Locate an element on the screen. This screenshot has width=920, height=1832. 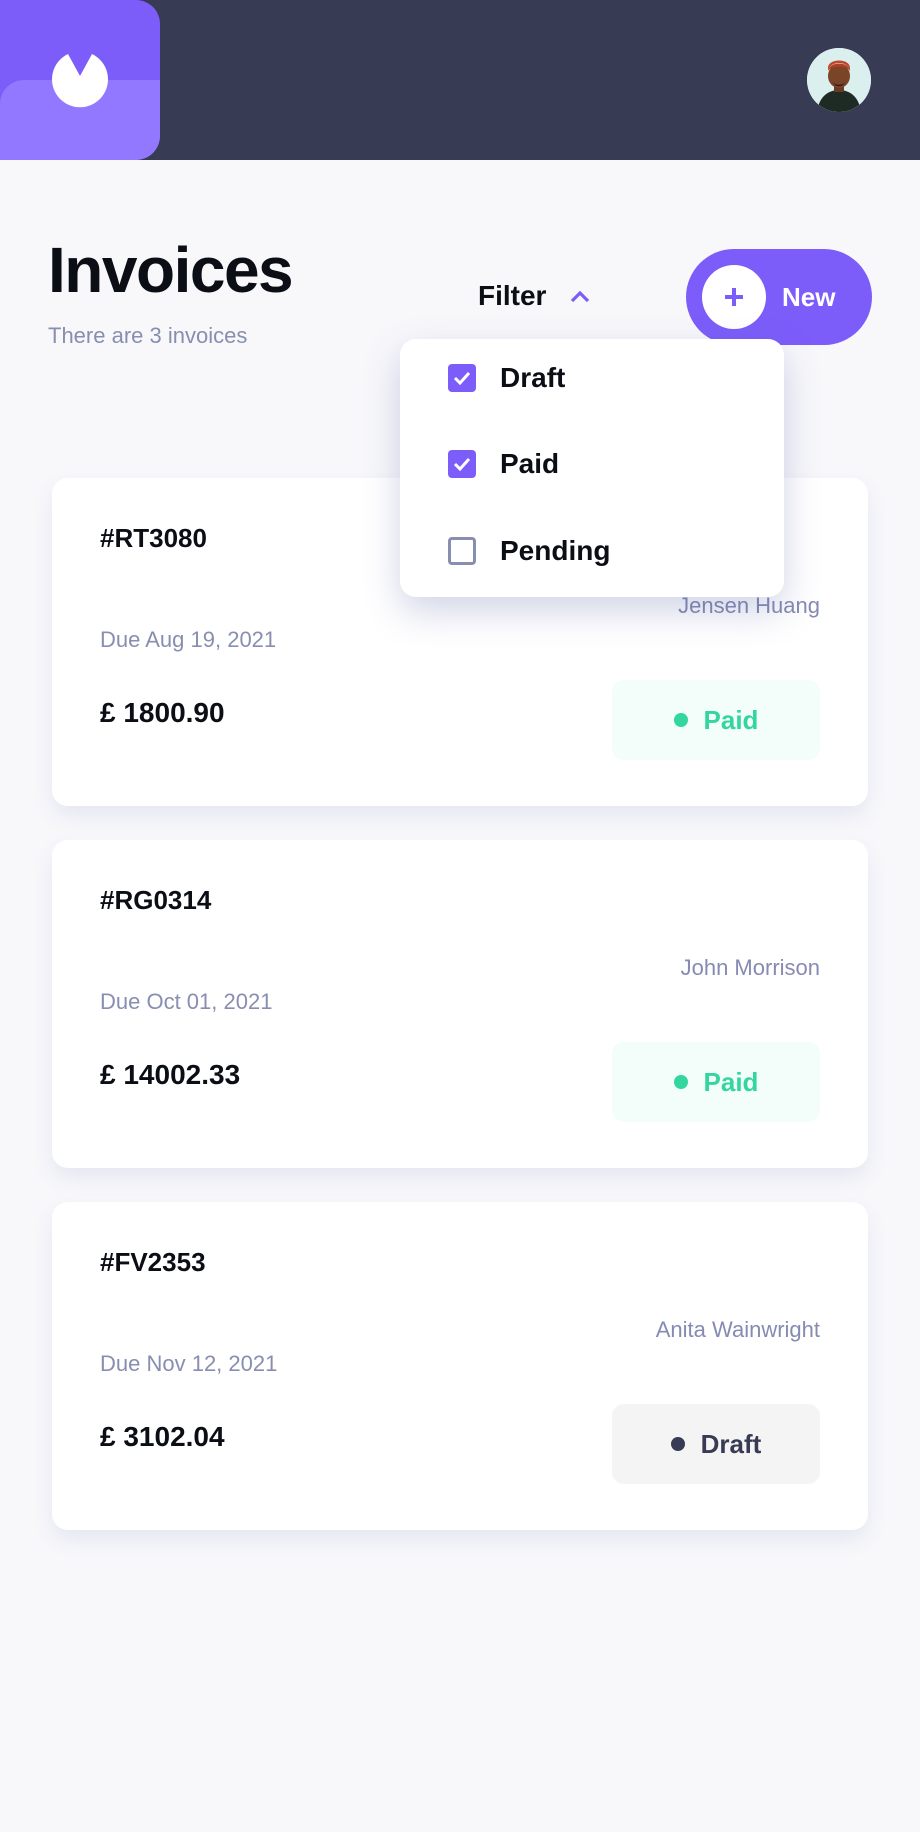
filter-option-label: Paid is located at coordinates (530, 463).